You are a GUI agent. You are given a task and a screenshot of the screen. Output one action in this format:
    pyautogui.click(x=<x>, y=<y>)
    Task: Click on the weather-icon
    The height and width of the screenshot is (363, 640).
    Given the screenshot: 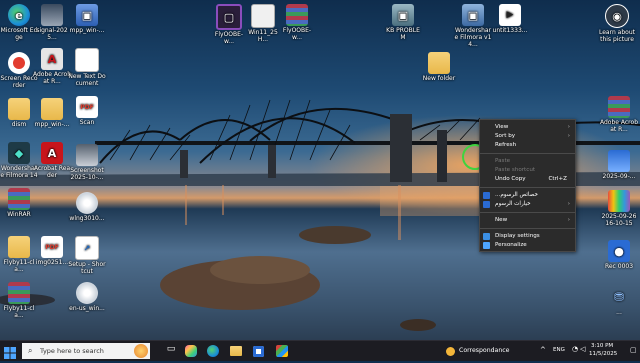 What is the action you would take?
    pyautogui.click(x=451, y=351)
    